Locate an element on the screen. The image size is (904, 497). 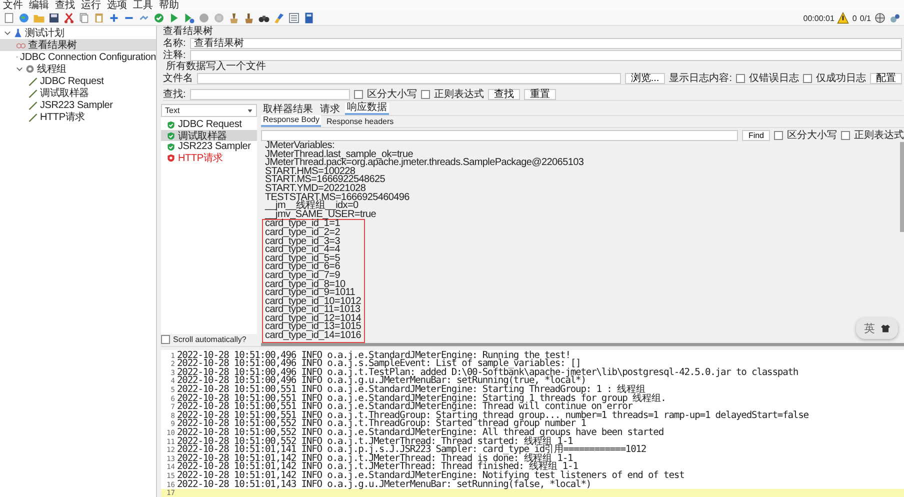
tree-item: JDBC Connection Configuration is located at coordinates (78, 57).